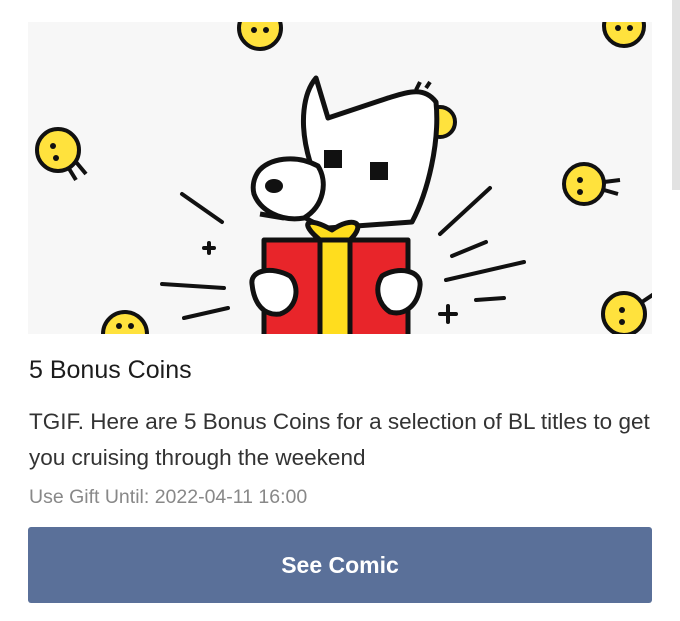 The width and height of the screenshot is (680, 621). I want to click on gift-expiry-date: Use Gift Until: 2022-04-11 16:00, so click(168, 497).